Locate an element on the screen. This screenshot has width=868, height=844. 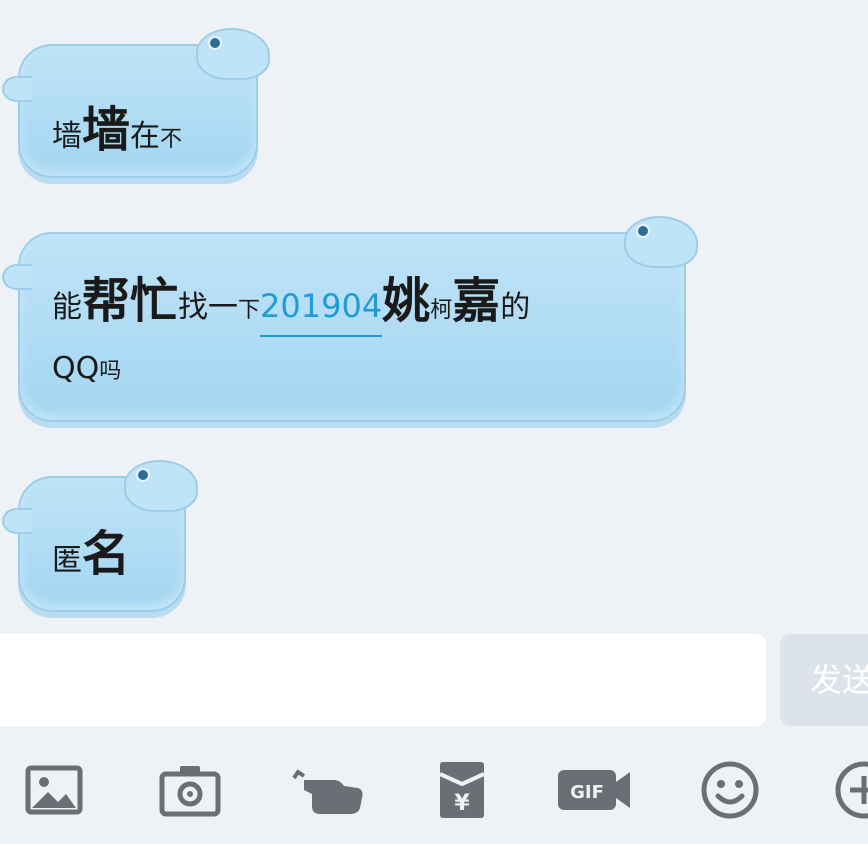
number-link: 201904 is located at coordinates (321, 312).